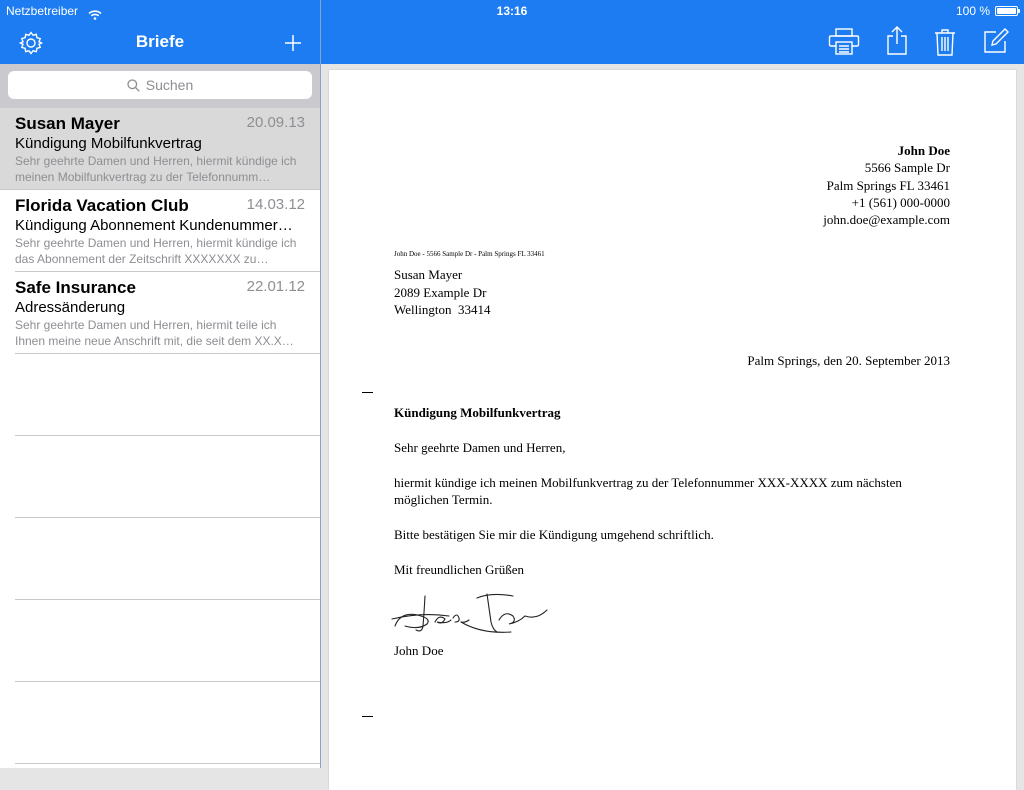 This screenshot has height=790, width=1024. What do you see at coordinates (275, 204) in the screenshot?
I see `letter-date: 14.03.12` at bounding box center [275, 204].